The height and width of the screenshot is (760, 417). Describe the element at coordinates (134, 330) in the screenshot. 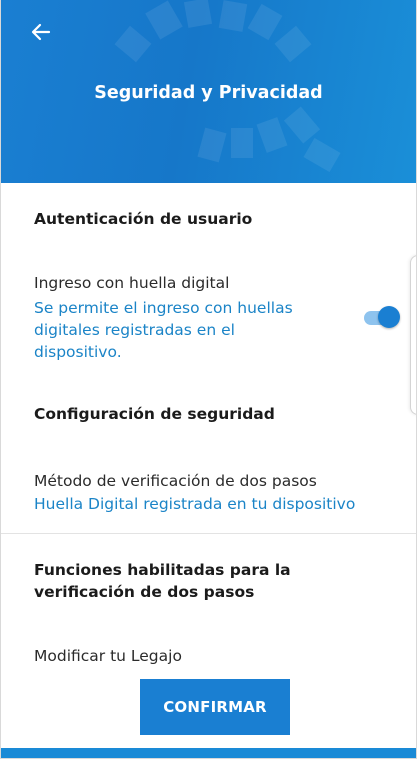

I see `fingerprint-login-description-line: digitales registradas en el` at that location.